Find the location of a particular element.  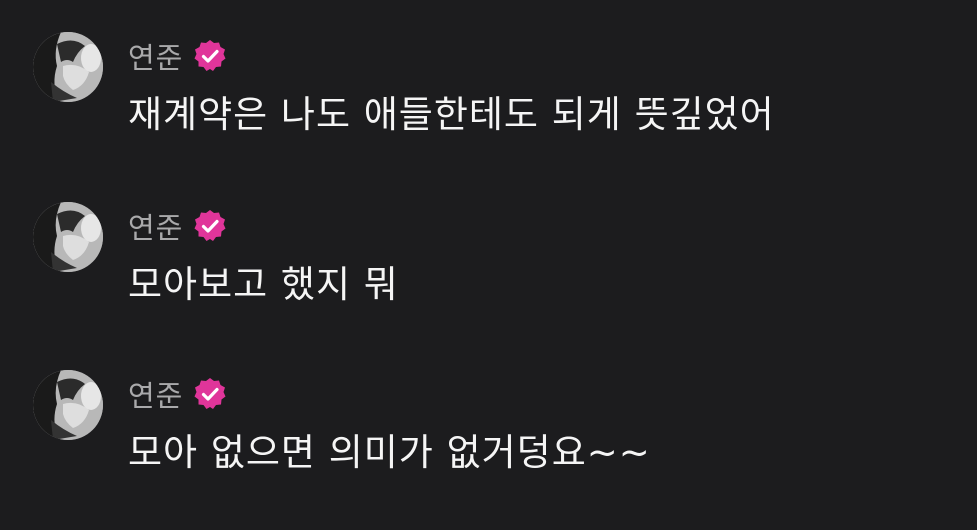

message-text: 모아보고 했지 뭐 is located at coordinates (263, 284).